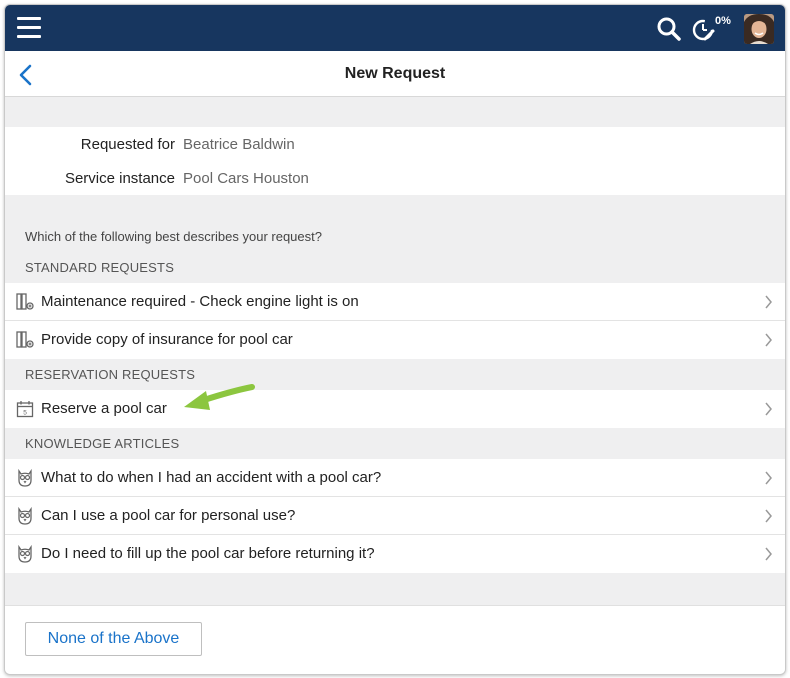 The image size is (790, 678). Describe the element at coordinates (119, 178) in the screenshot. I see `service-instance-label: Service instance` at that location.